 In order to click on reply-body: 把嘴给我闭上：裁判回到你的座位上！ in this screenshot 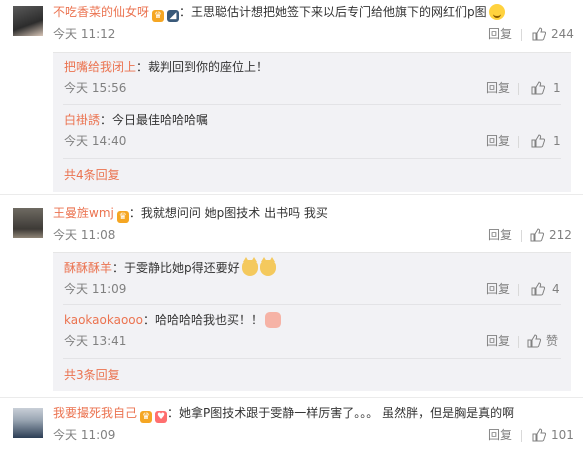, I will do `click(166, 67)`.